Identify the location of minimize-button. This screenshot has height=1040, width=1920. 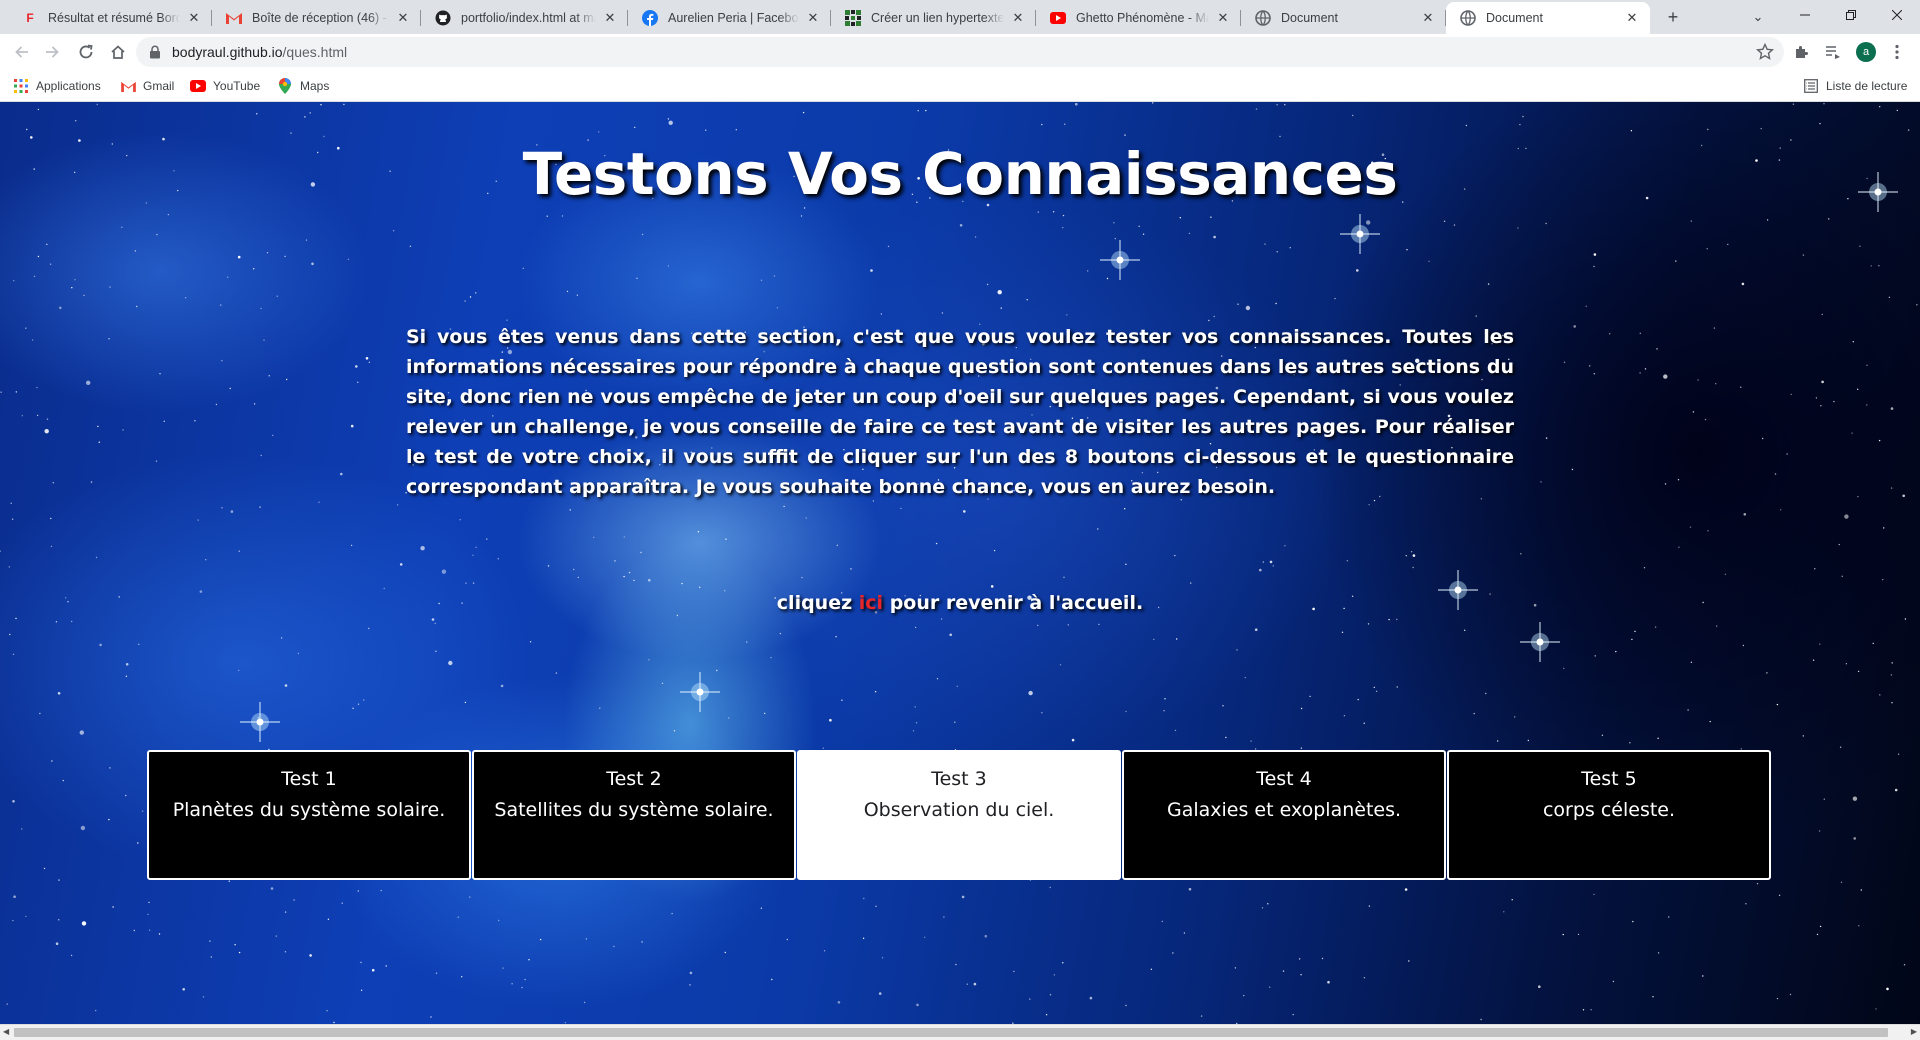
(1805, 15).